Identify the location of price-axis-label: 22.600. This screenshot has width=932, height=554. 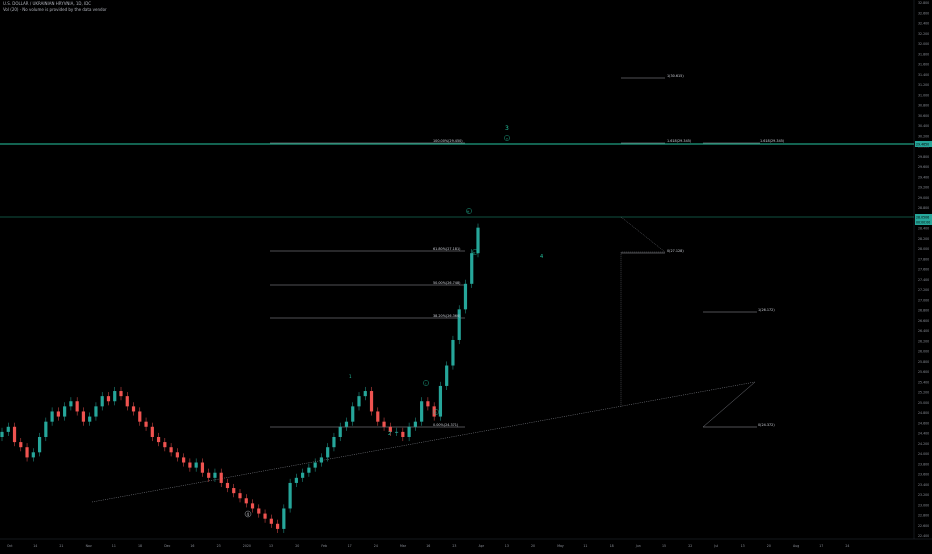
(923, 526).